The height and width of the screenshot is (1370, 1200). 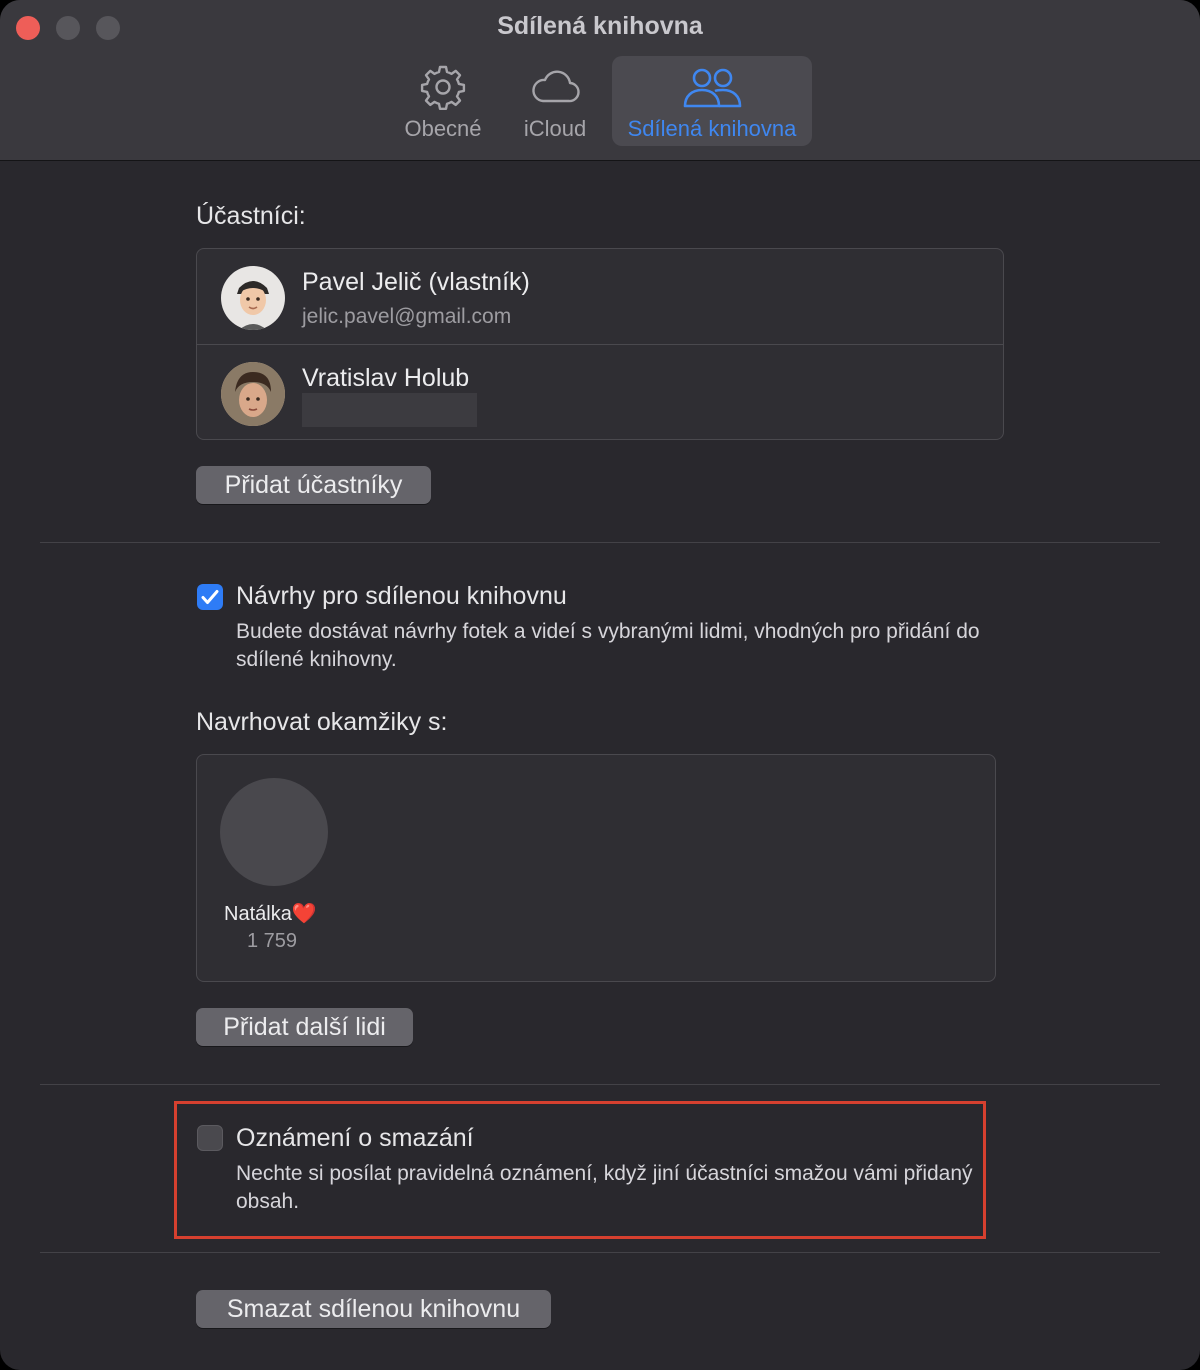 I want to click on suggestions-checkbox, so click(x=210, y=597).